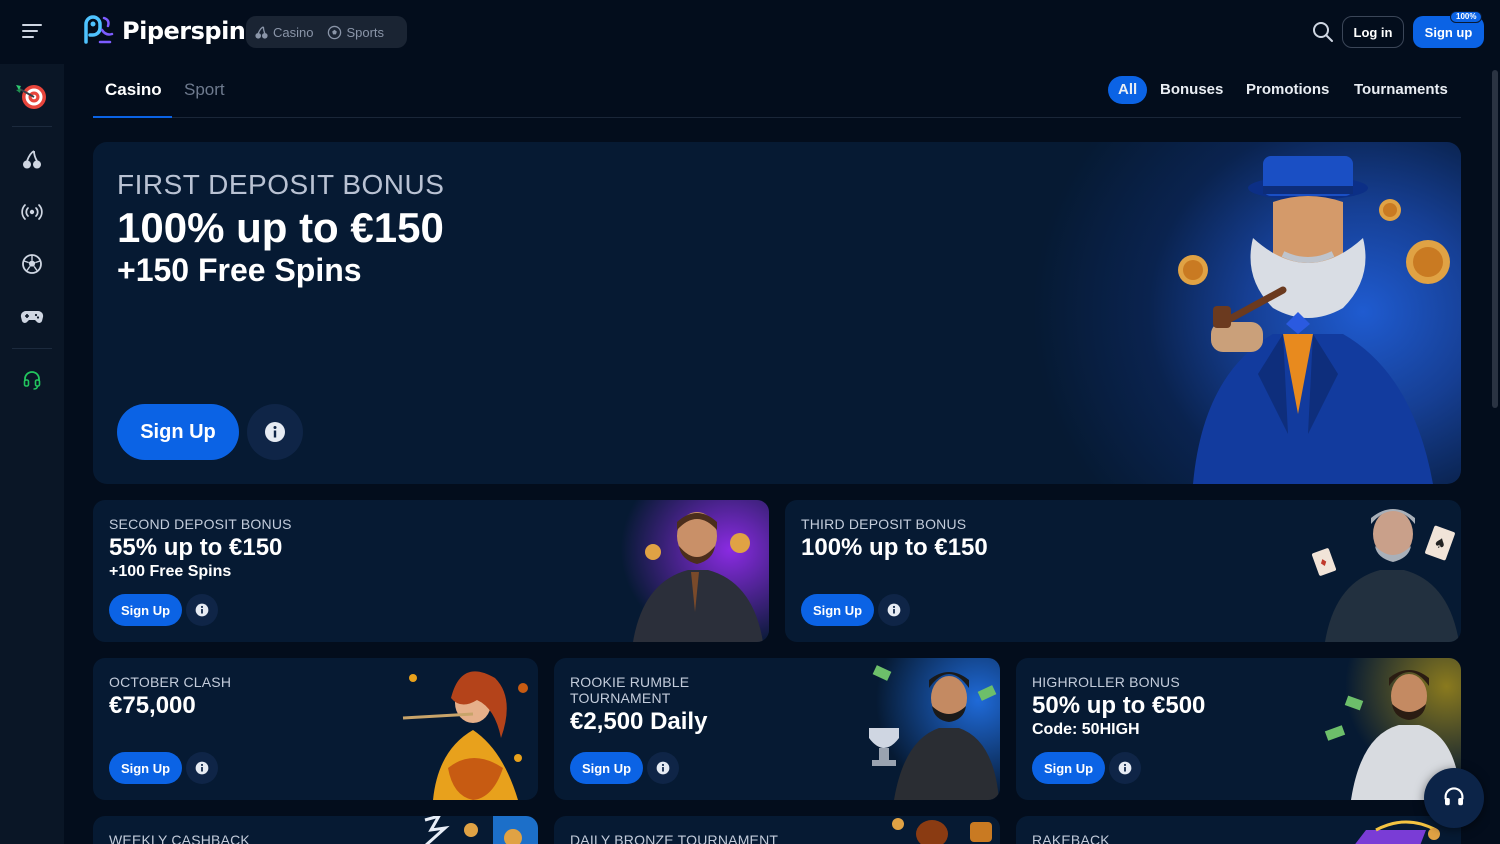  Describe the element at coordinates (281, 184) in the screenshot. I see `hero-kicker: FIRST DEPOSIT BONUS` at that location.